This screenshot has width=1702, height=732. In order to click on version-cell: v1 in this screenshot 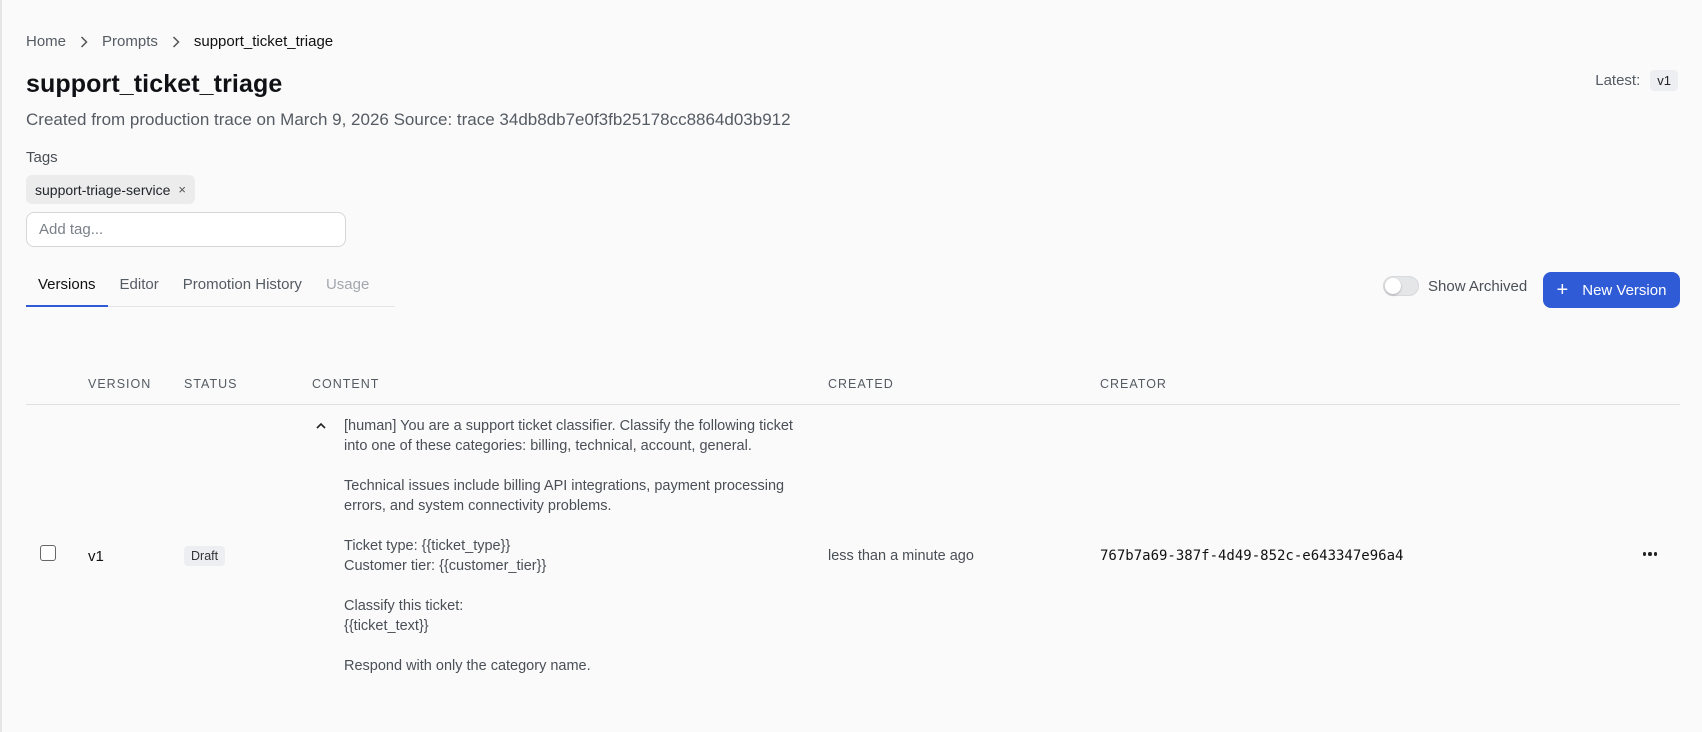, I will do `click(96, 556)`.